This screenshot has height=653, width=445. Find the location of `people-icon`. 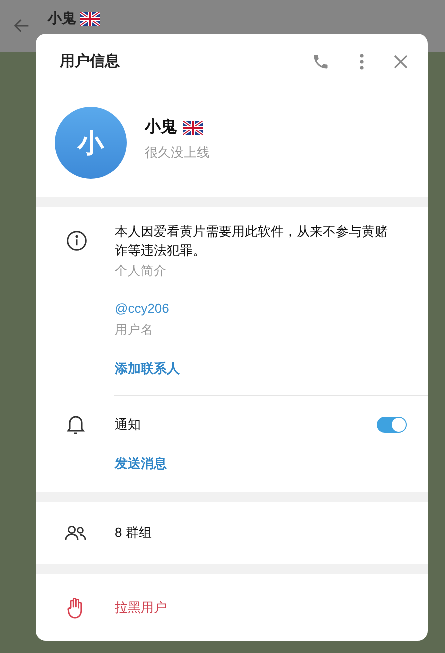

people-icon is located at coordinates (75, 533).